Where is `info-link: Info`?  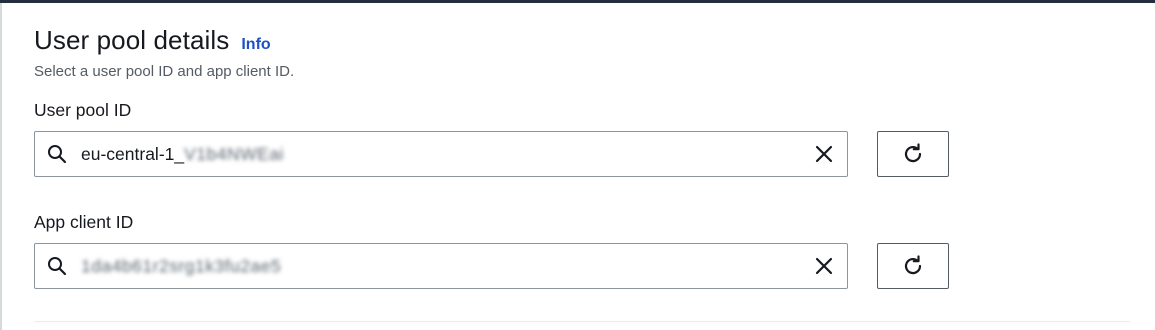 info-link: Info is located at coordinates (255, 45).